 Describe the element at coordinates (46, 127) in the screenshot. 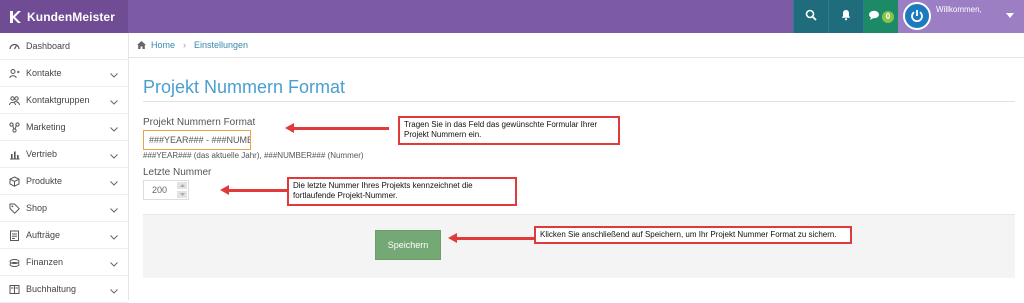

I see `sidebar-item-label: Marketing` at that location.